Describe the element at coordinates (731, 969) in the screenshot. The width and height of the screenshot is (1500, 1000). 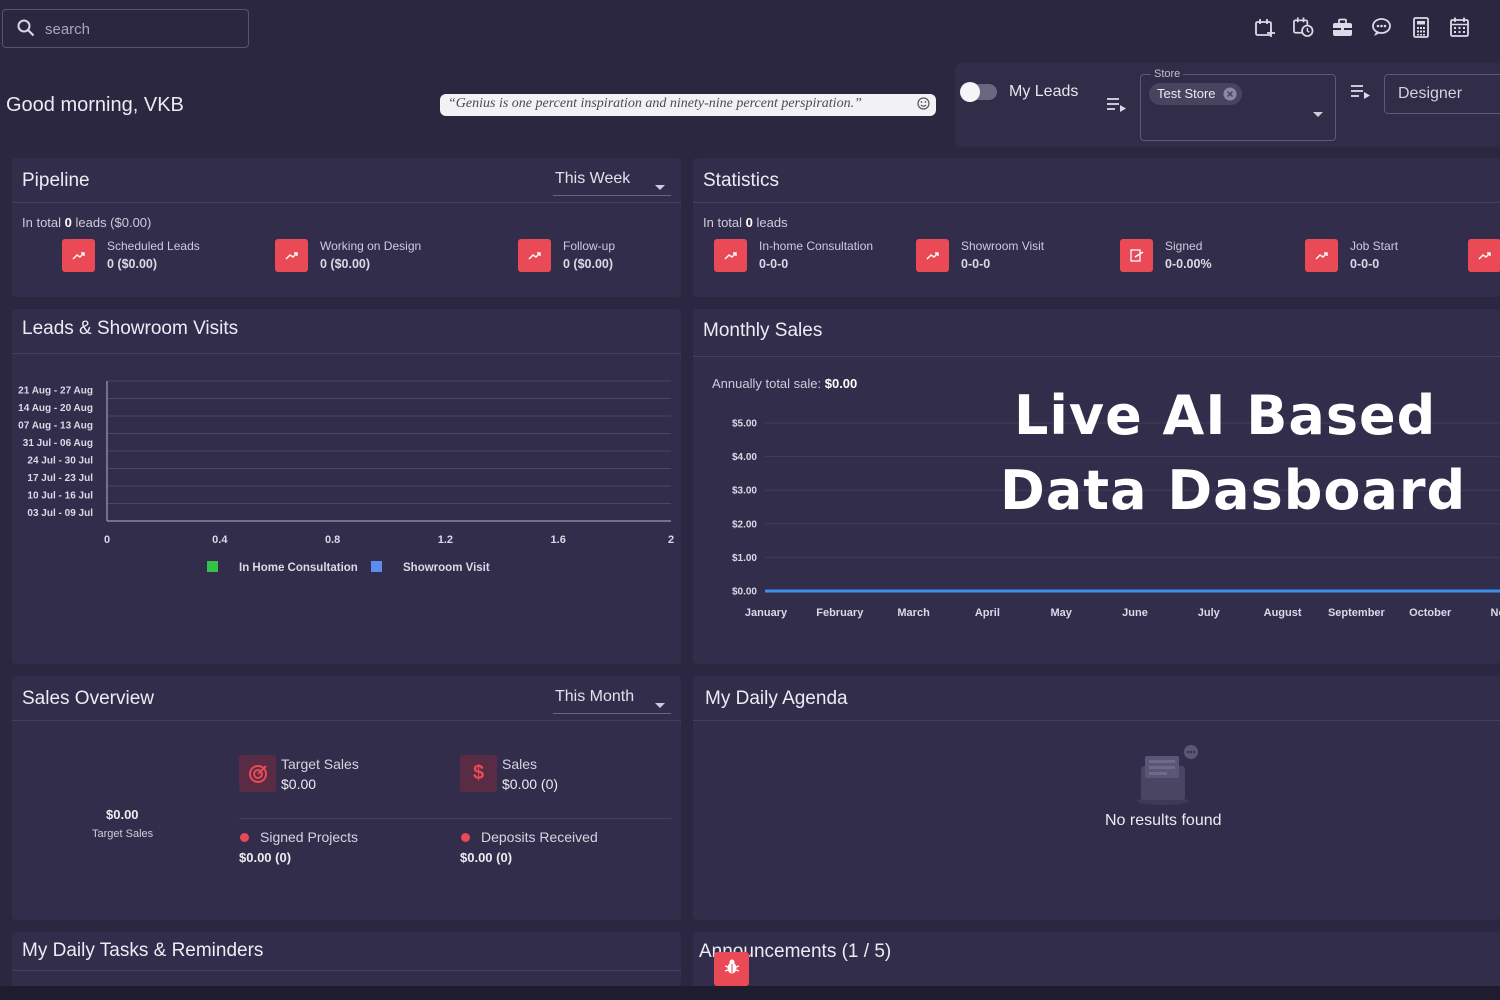
I see `bug-report-button` at that location.